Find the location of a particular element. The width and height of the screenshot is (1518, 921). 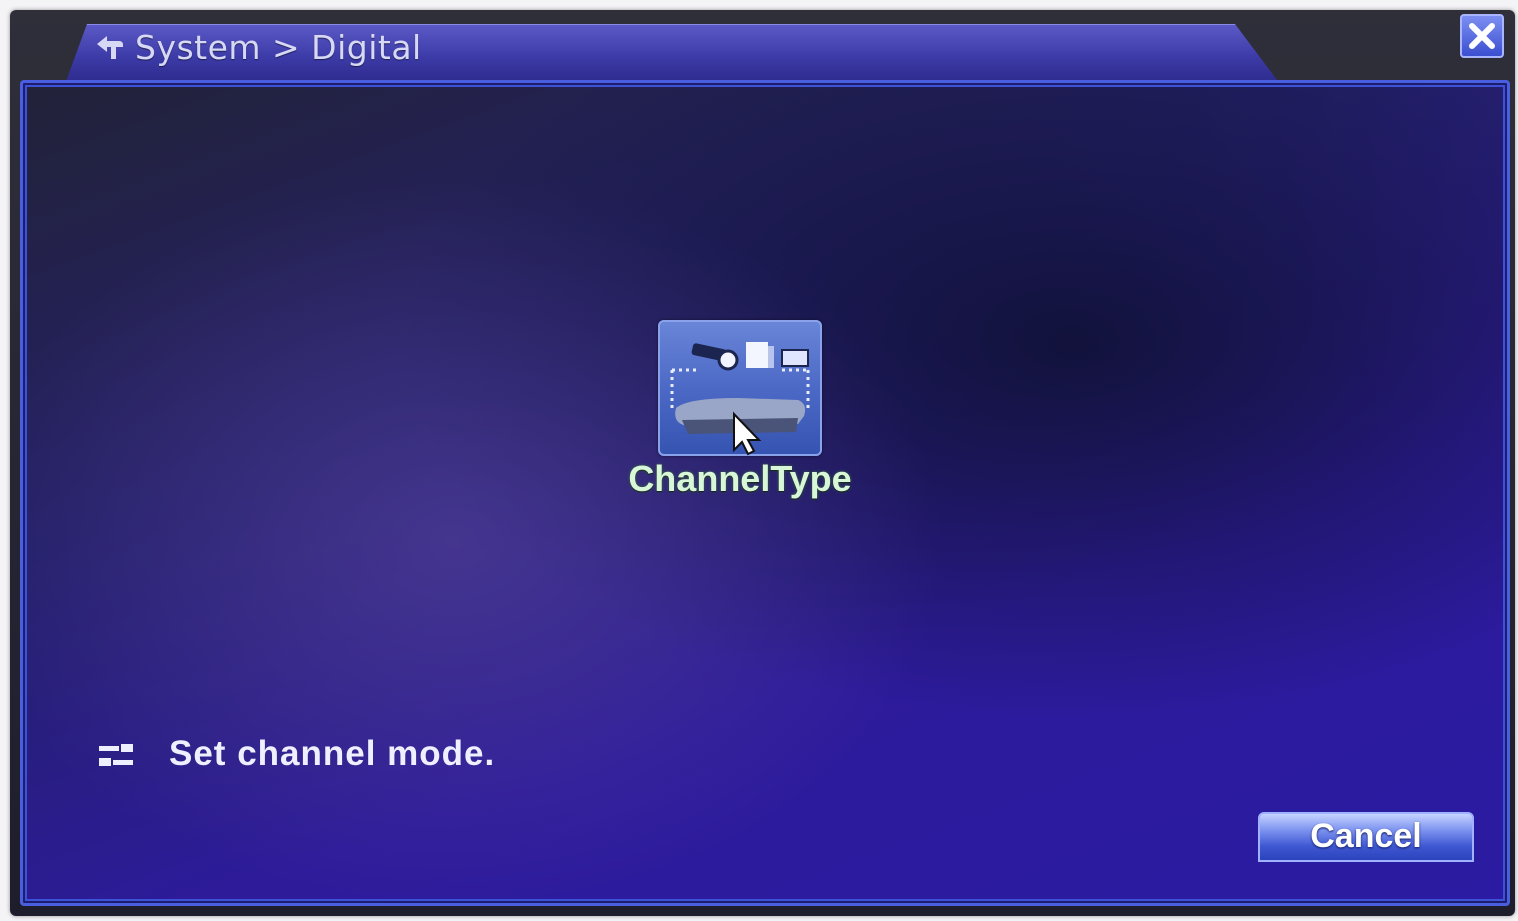

hint-text: Set channel mode. is located at coordinates (332, 753).